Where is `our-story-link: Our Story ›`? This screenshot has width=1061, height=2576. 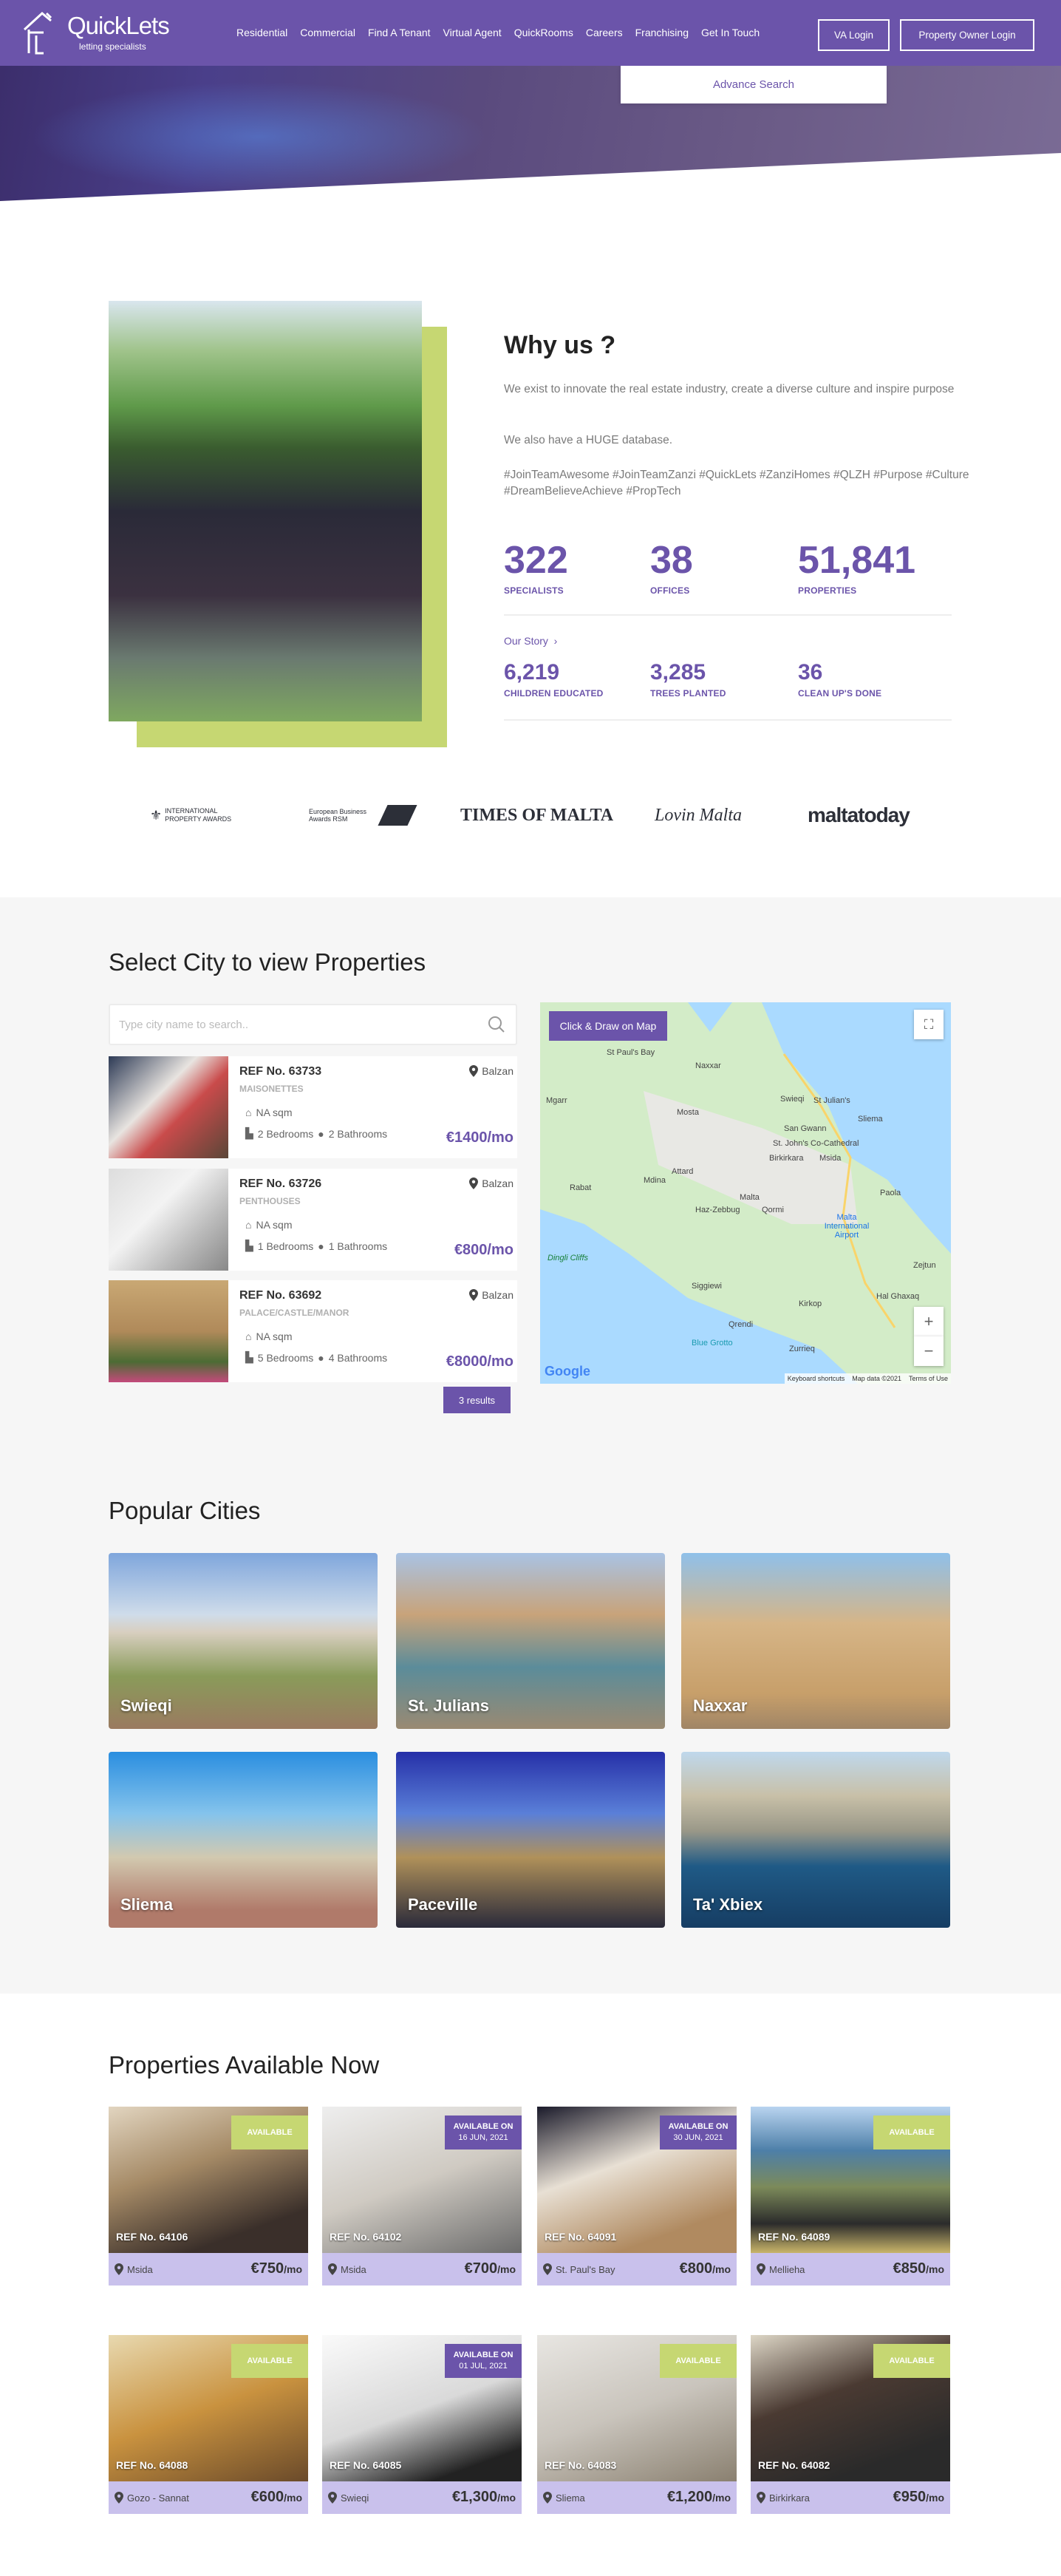 our-story-link: Our Story › is located at coordinates (530, 641).